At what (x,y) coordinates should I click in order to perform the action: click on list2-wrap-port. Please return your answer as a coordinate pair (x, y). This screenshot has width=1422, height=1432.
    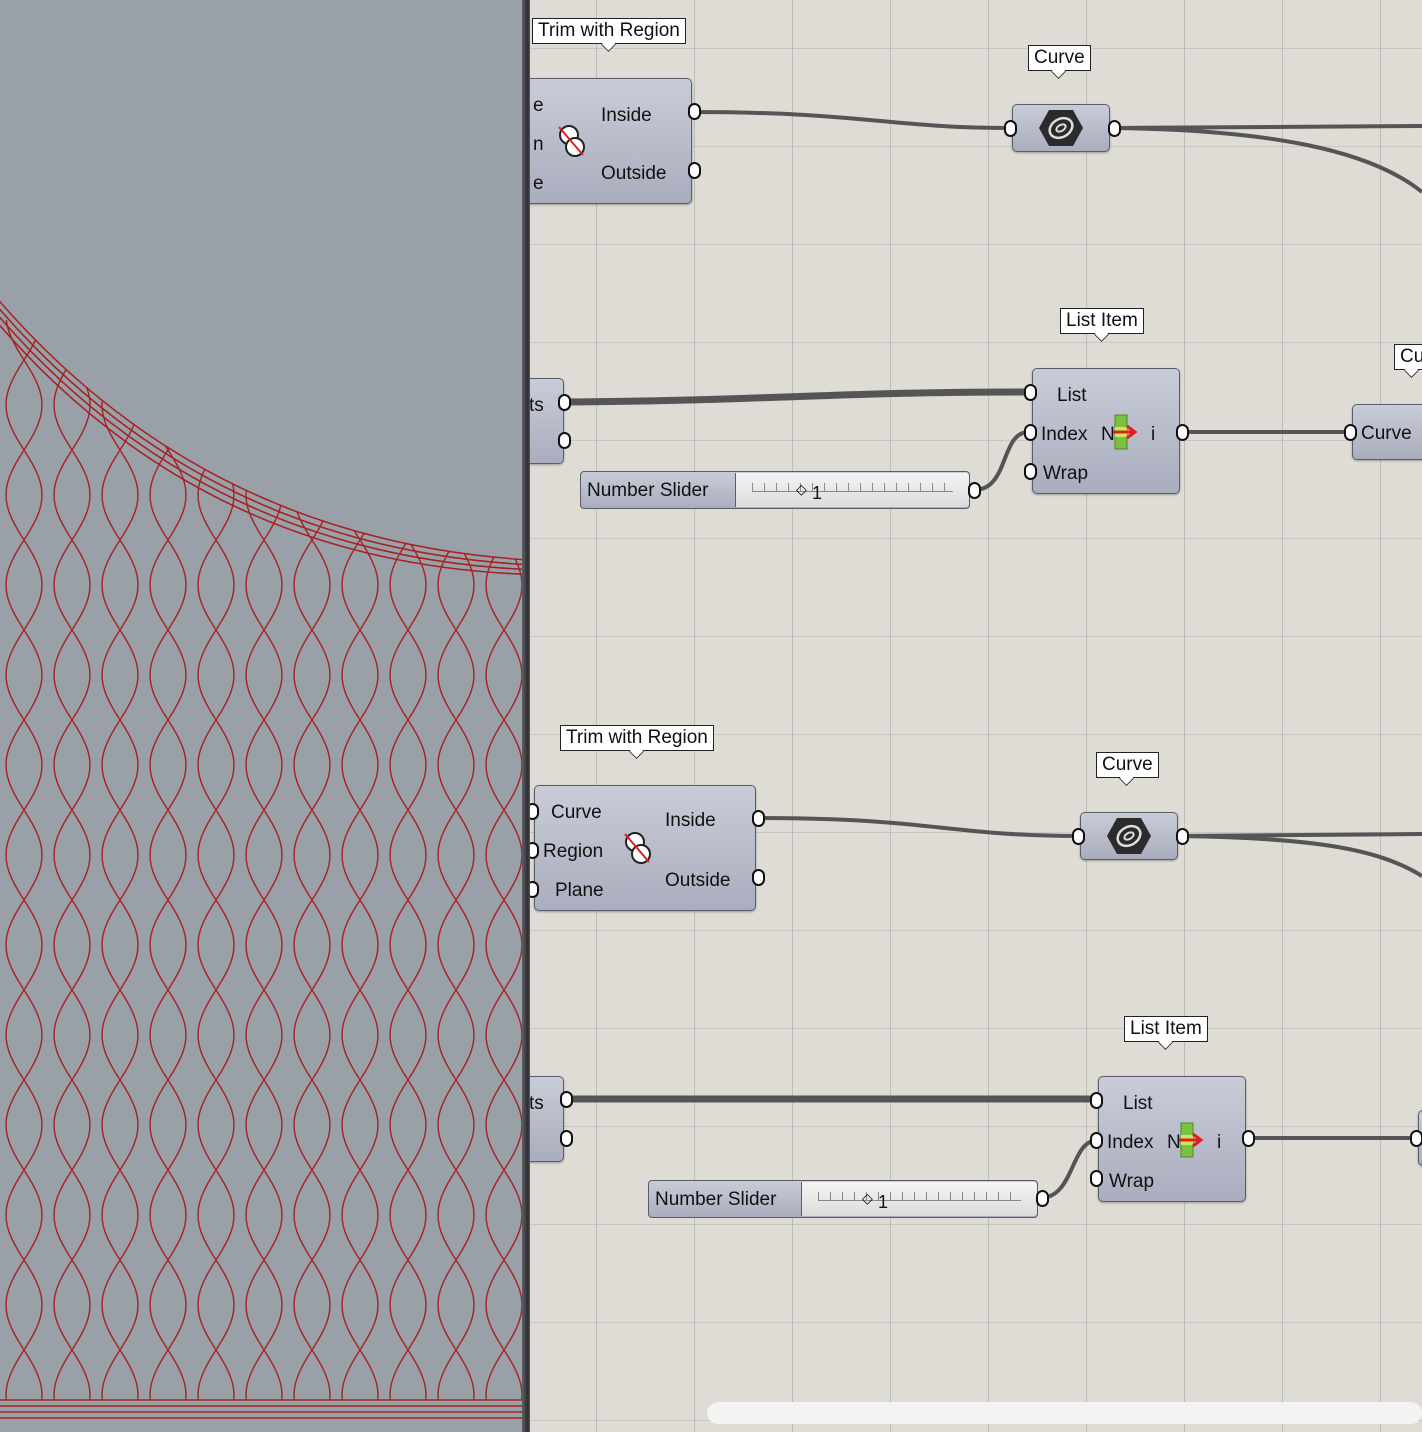
    Looking at the image, I should click on (1096, 1178).